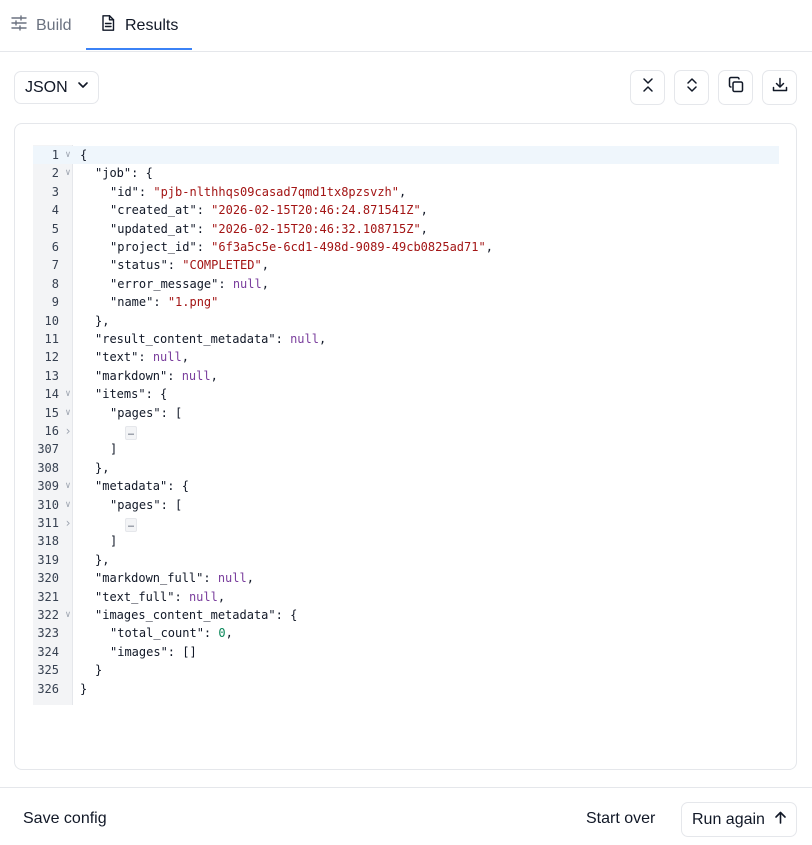 Image resolution: width=812 pixels, height=845 pixels. I want to click on expand-all-icon, so click(692, 87).